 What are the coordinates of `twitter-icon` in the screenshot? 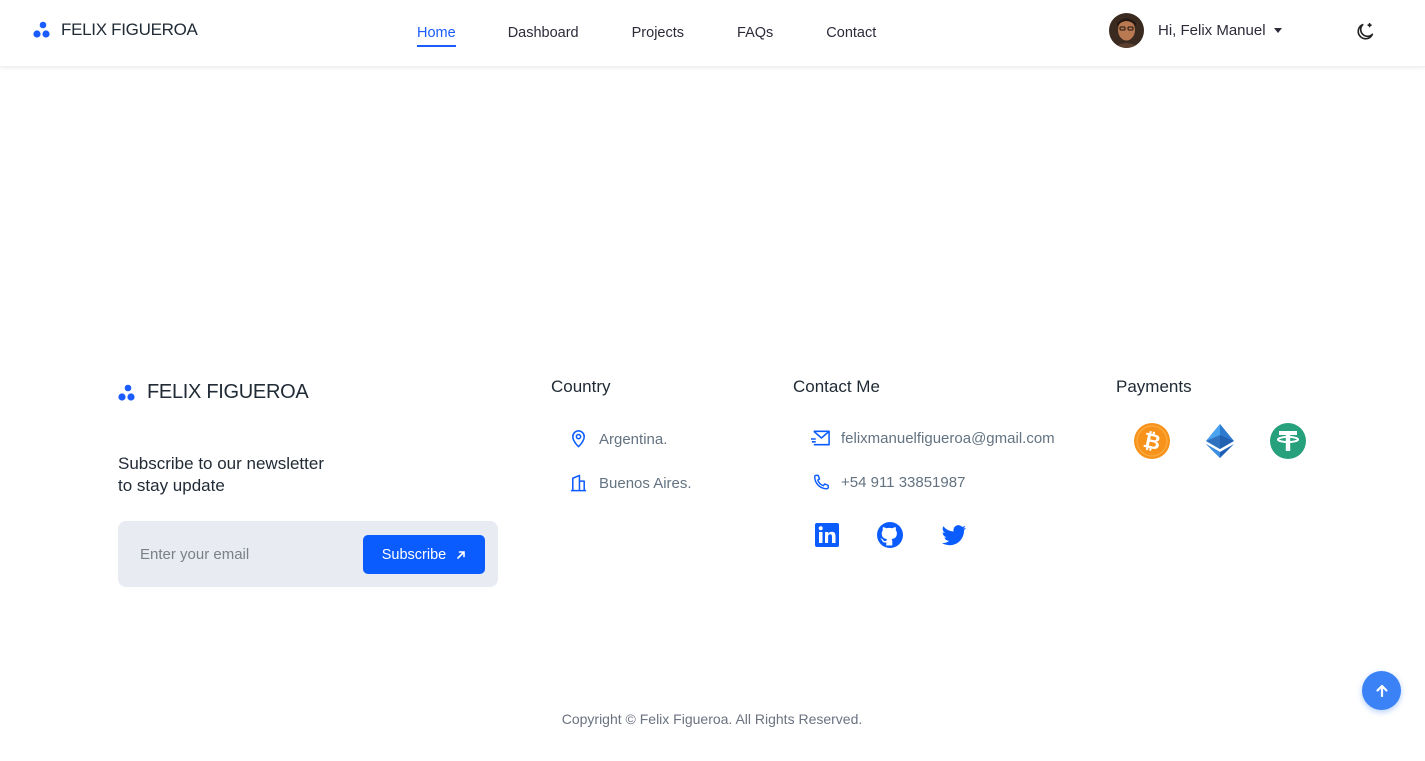 It's located at (954, 535).